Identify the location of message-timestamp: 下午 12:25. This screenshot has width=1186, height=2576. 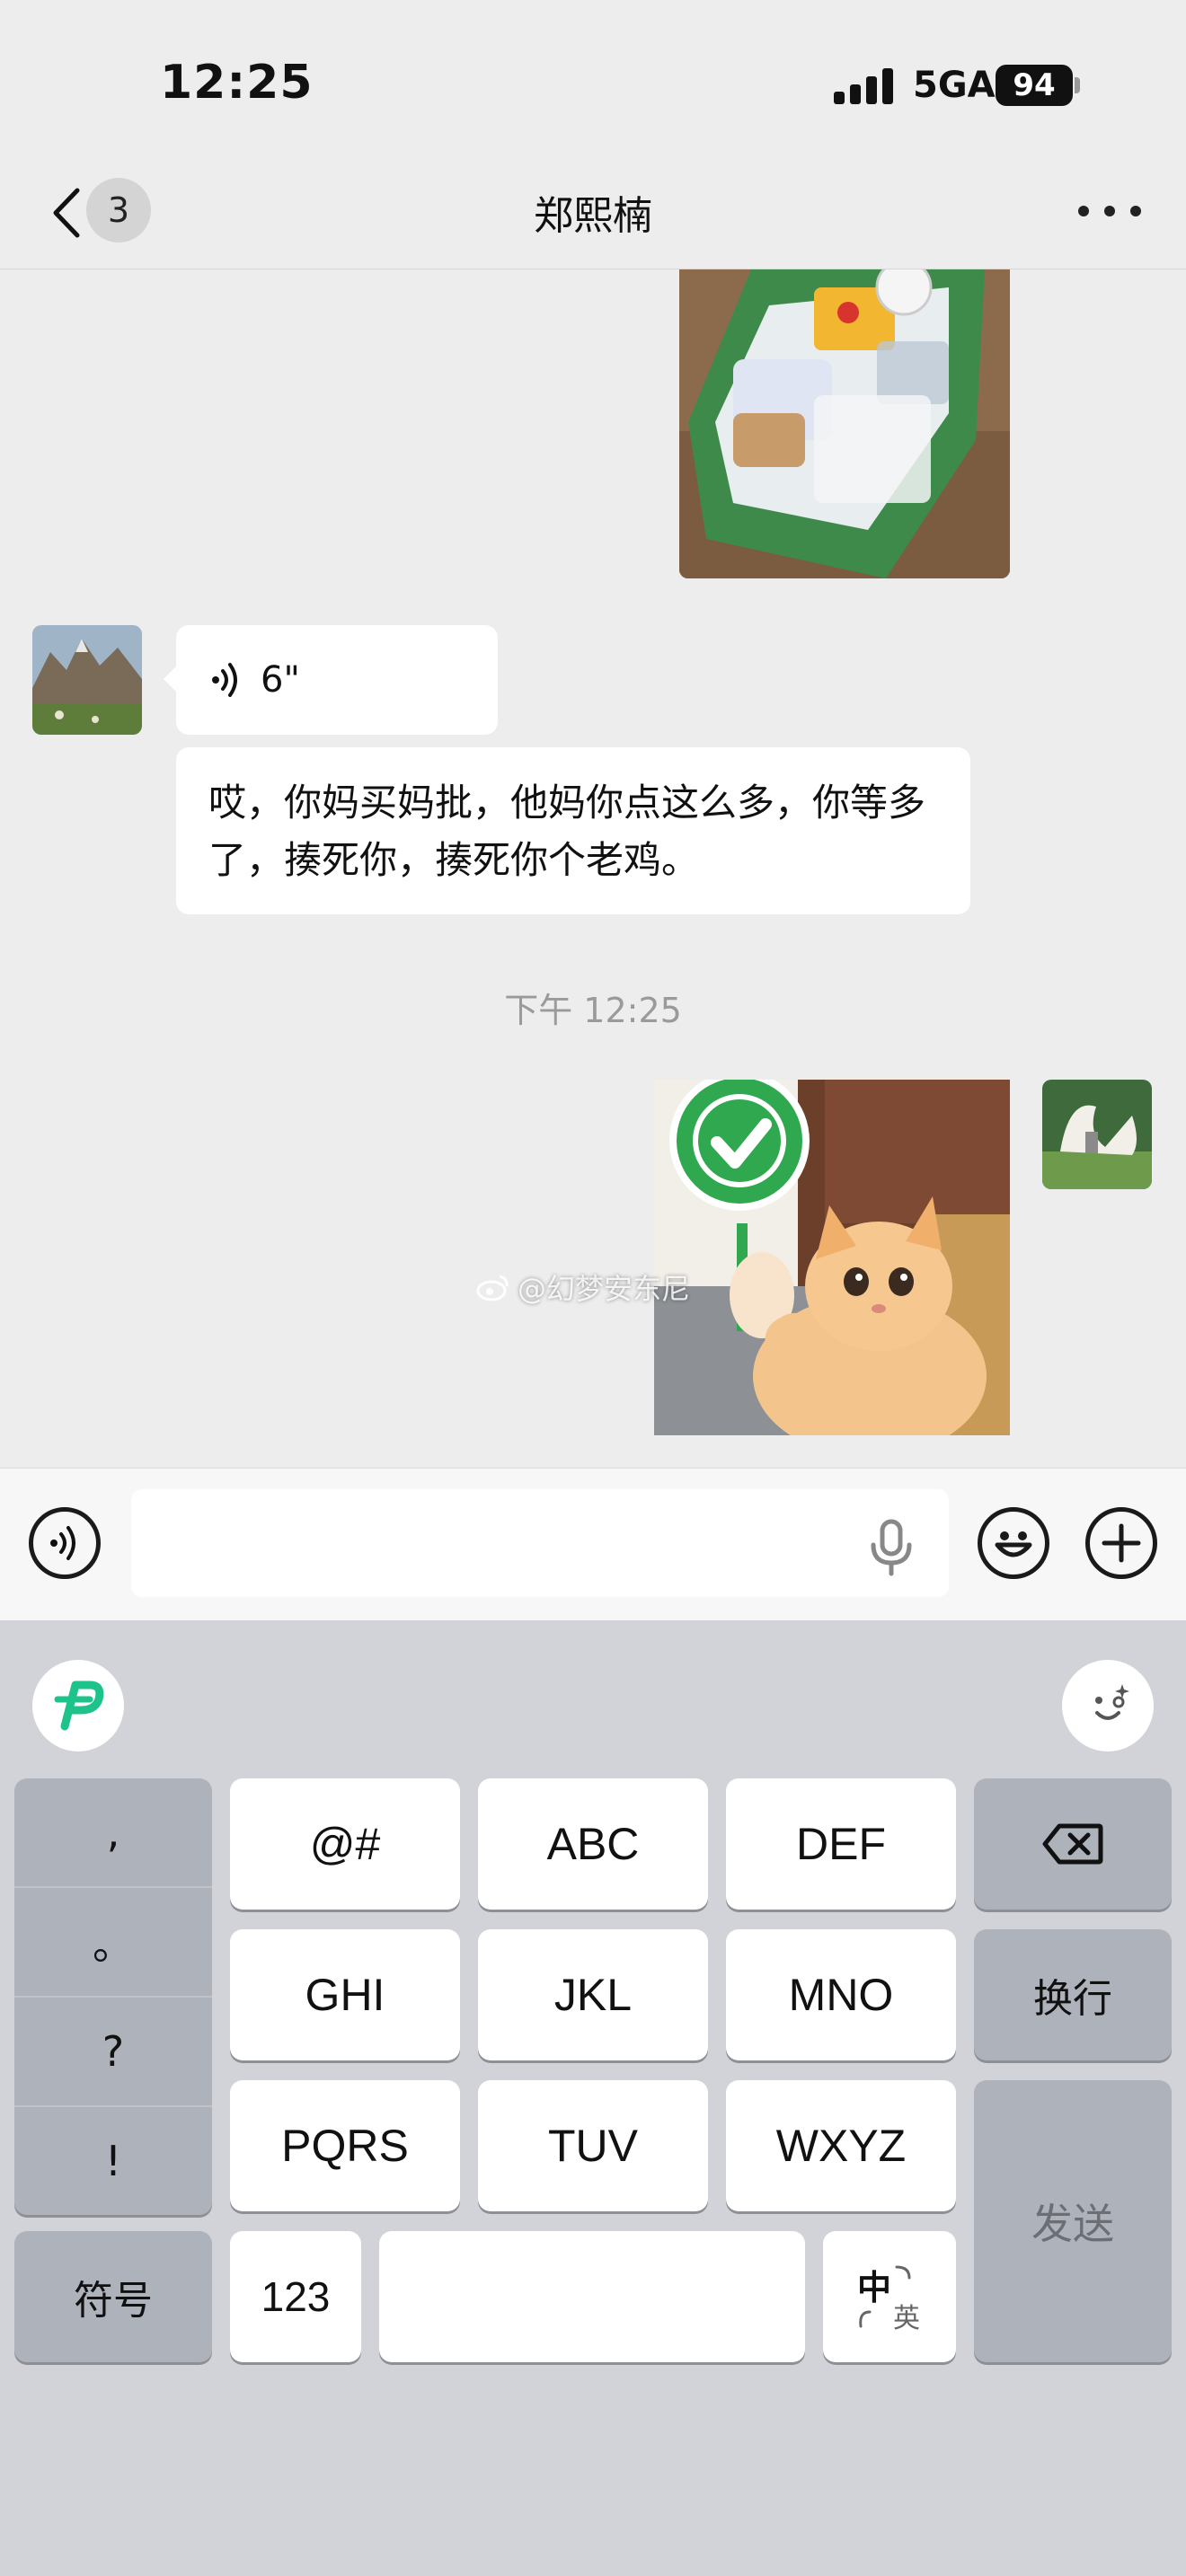
(593, 1010).